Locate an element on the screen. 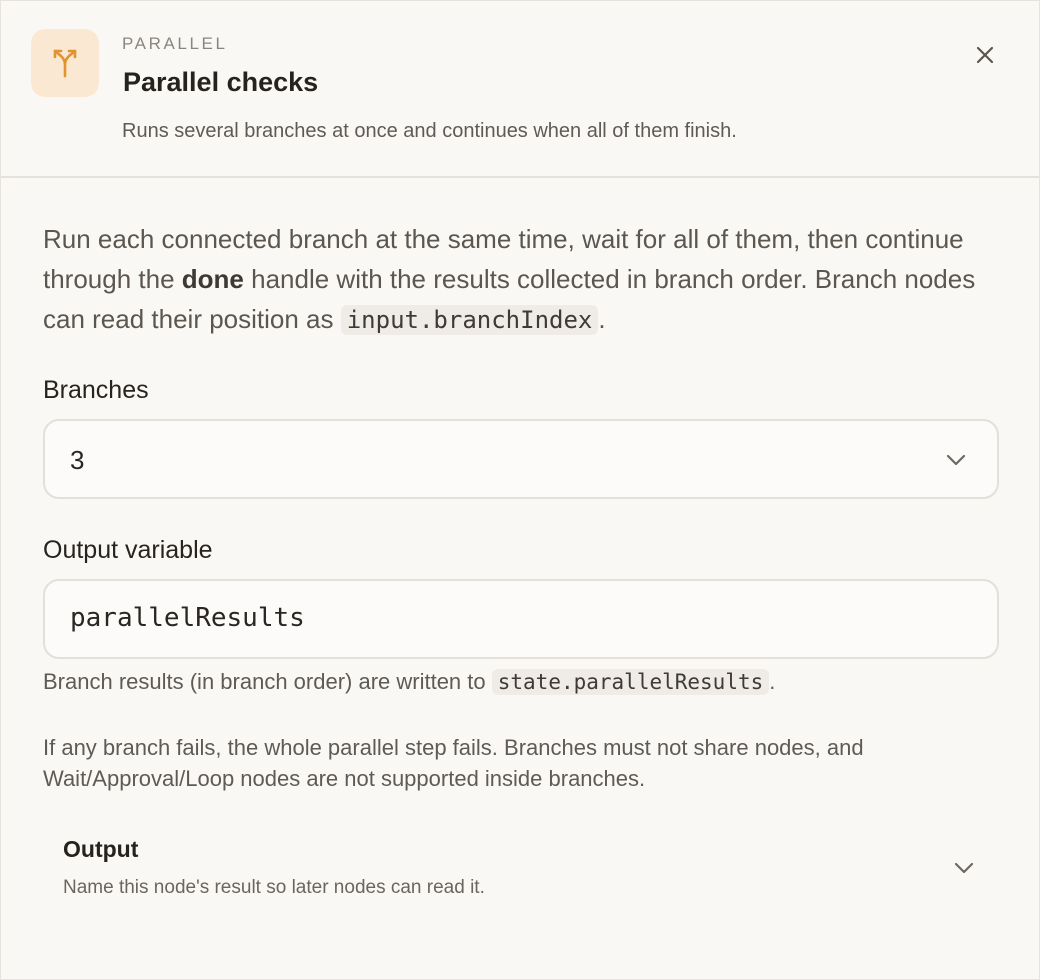  output-variable-label: Output variable is located at coordinates (128, 550).